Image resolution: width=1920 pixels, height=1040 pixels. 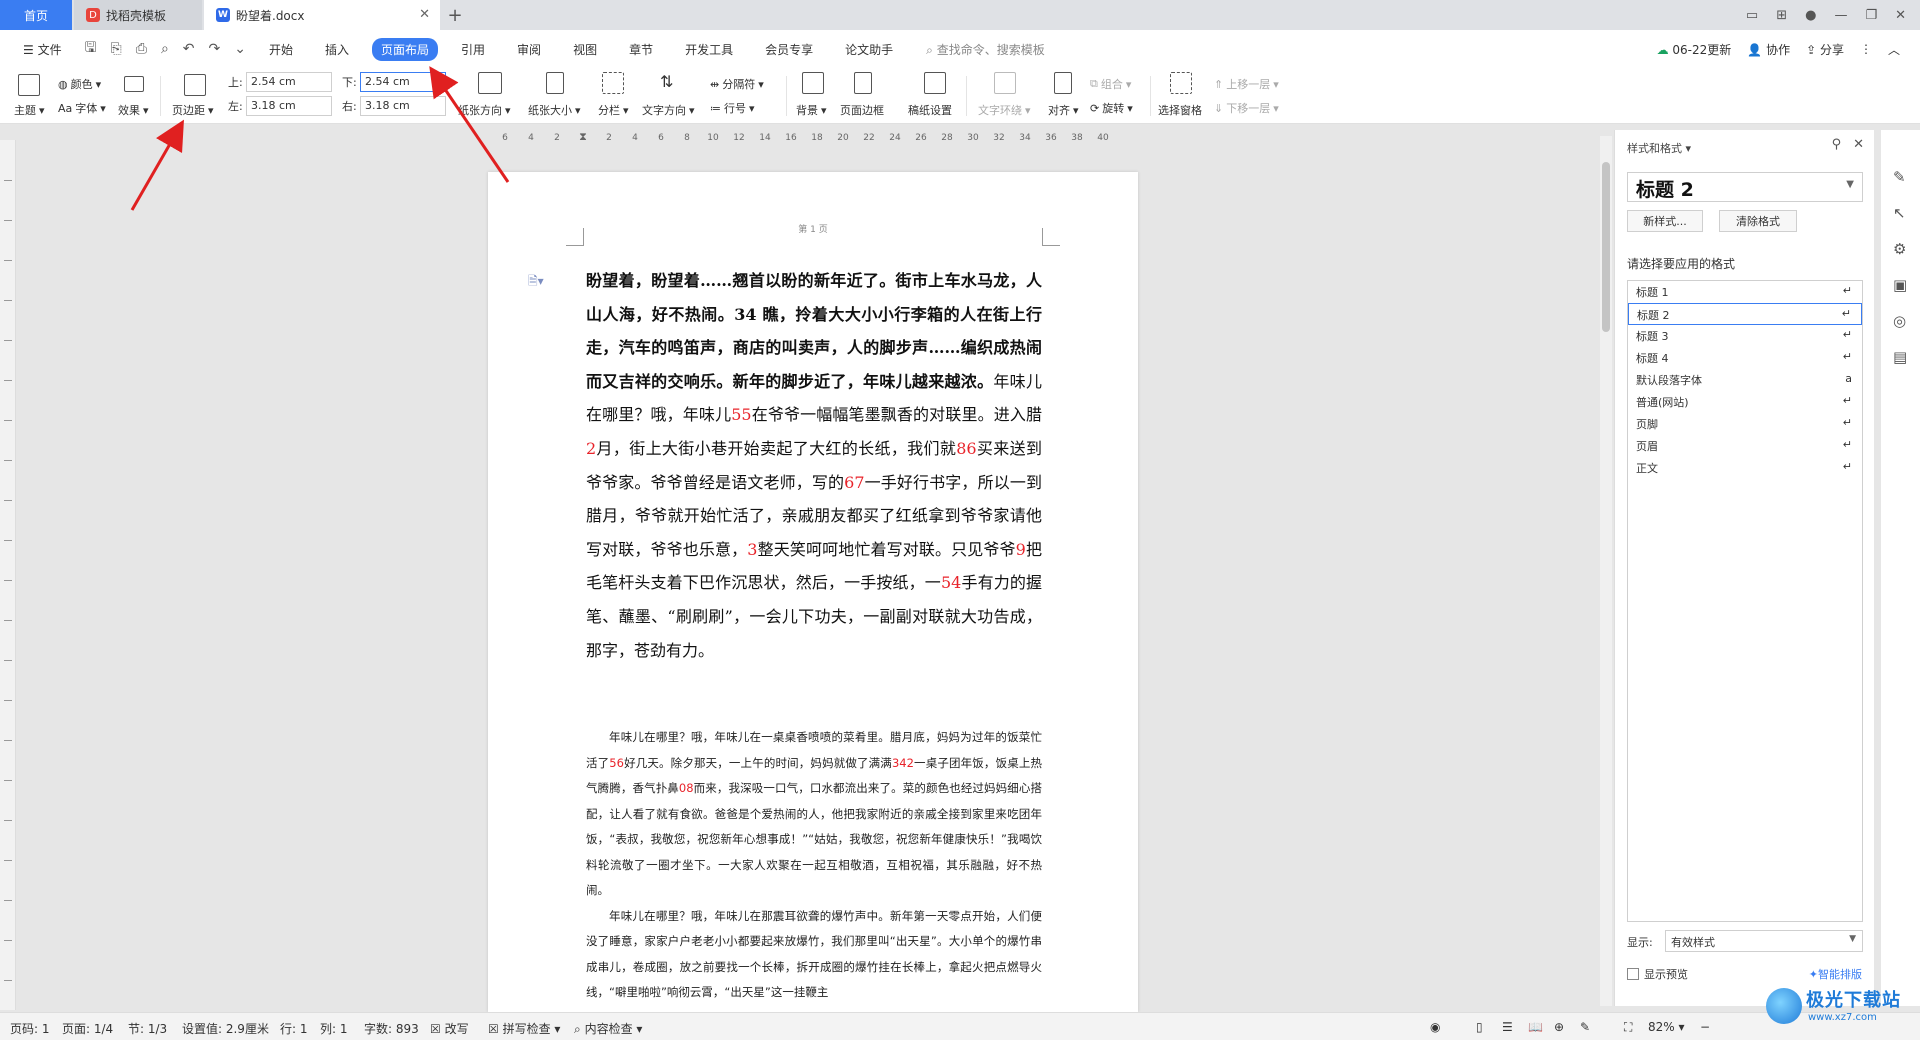 What do you see at coordinates (1606, 247) in the screenshot?
I see `scrollbar-thumb` at bounding box center [1606, 247].